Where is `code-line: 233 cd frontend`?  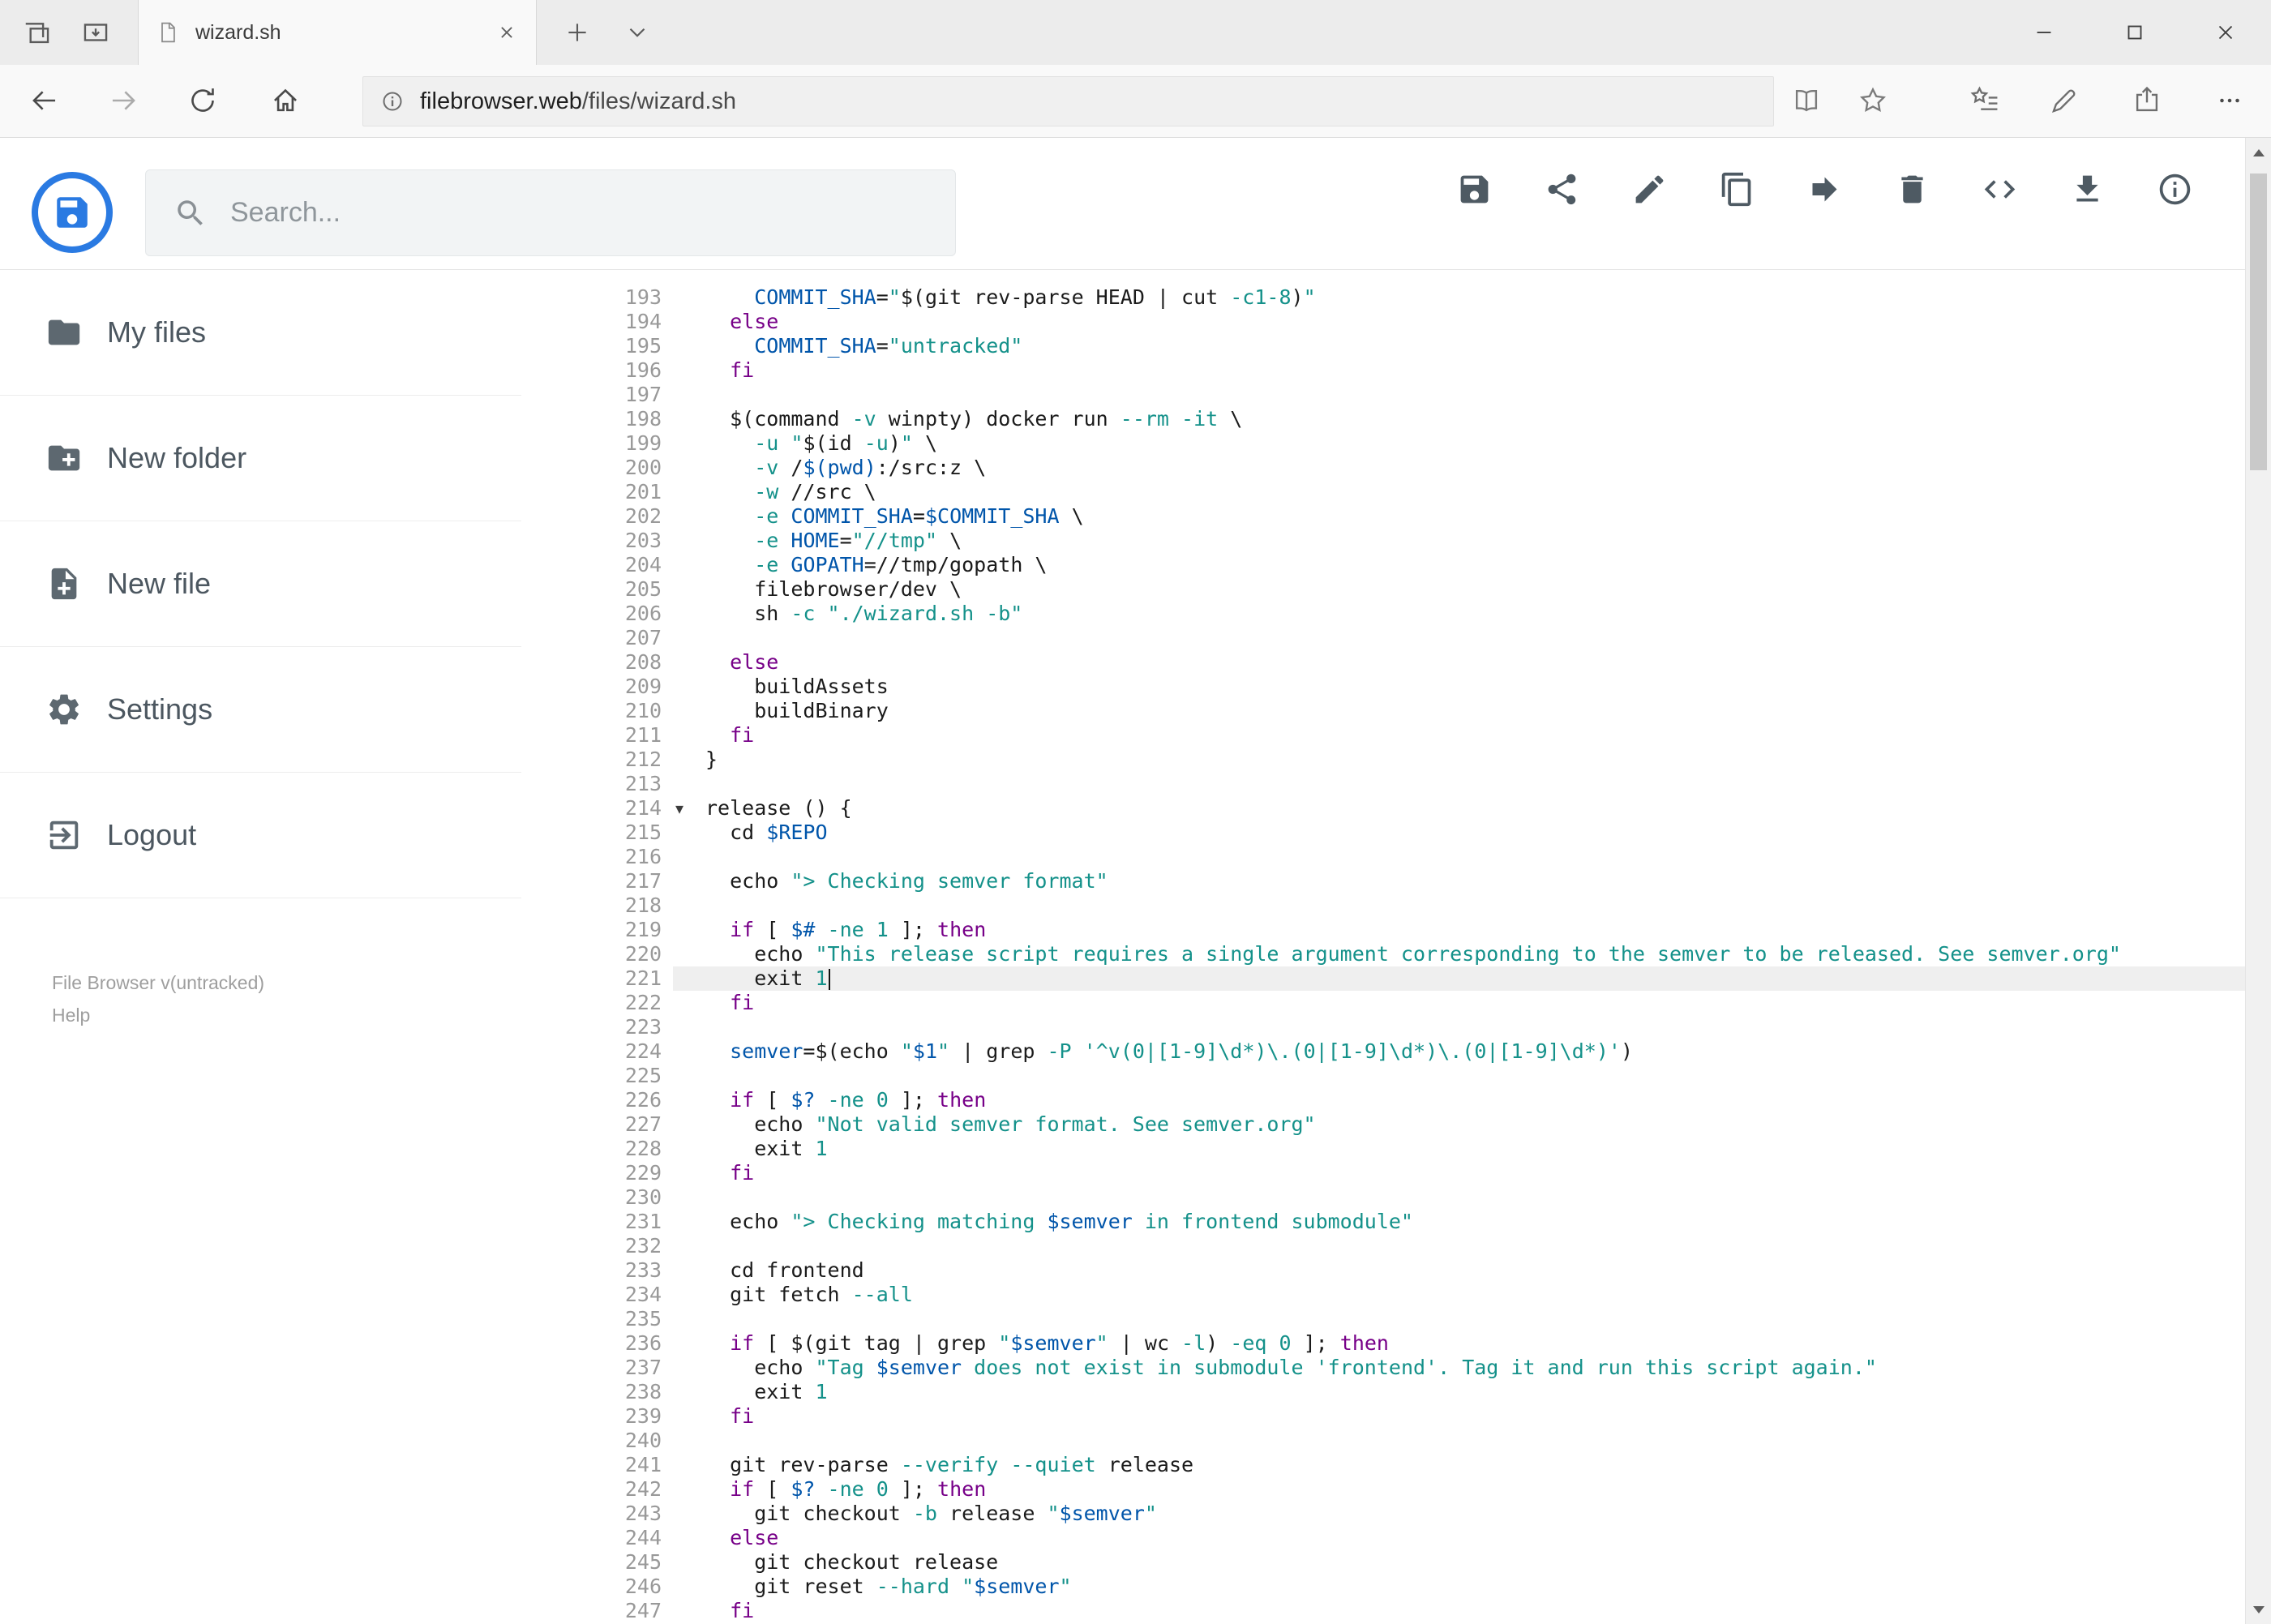
code-line: 233 cd frontend is located at coordinates (1383, 1271).